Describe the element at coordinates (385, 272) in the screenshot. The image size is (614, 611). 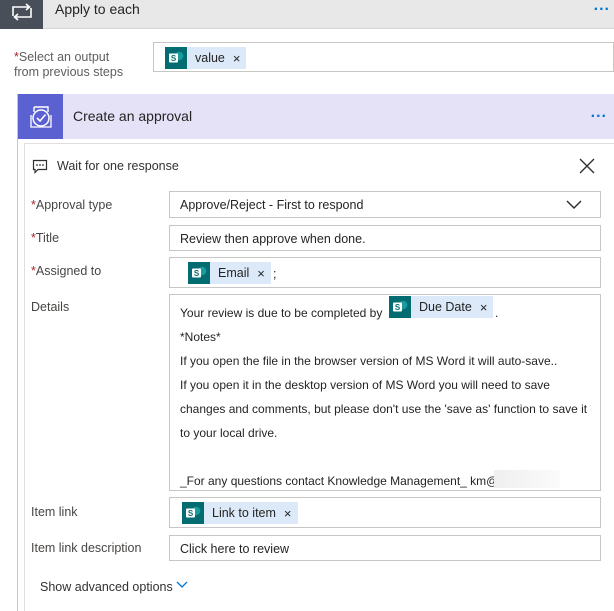
I see `assigned-to-input: S Email × ;` at that location.